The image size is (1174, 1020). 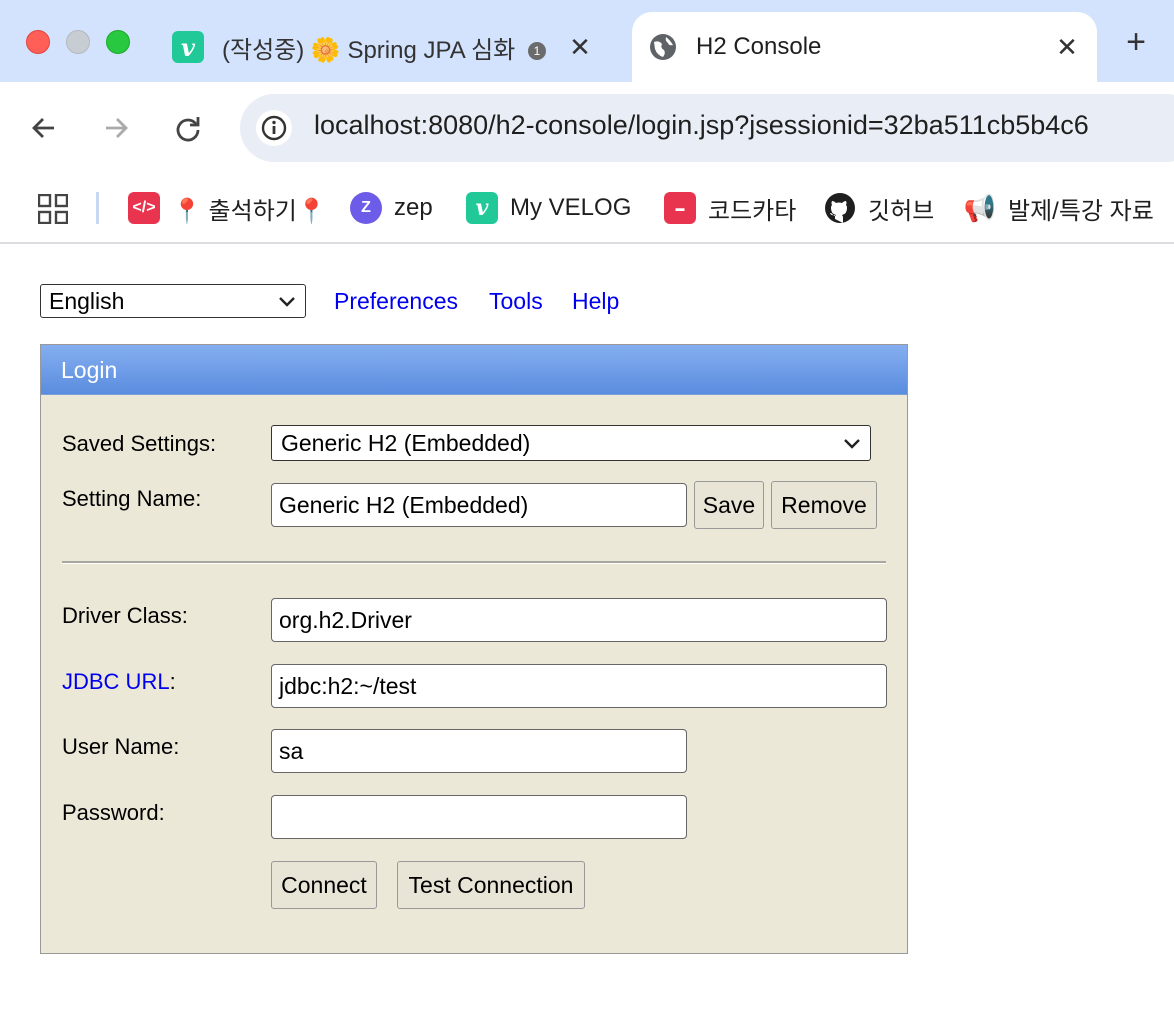 What do you see at coordinates (864, 47) in the screenshot?
I see `tab-h2-console: H2 Console ✕` at bounding box center [864, 47].